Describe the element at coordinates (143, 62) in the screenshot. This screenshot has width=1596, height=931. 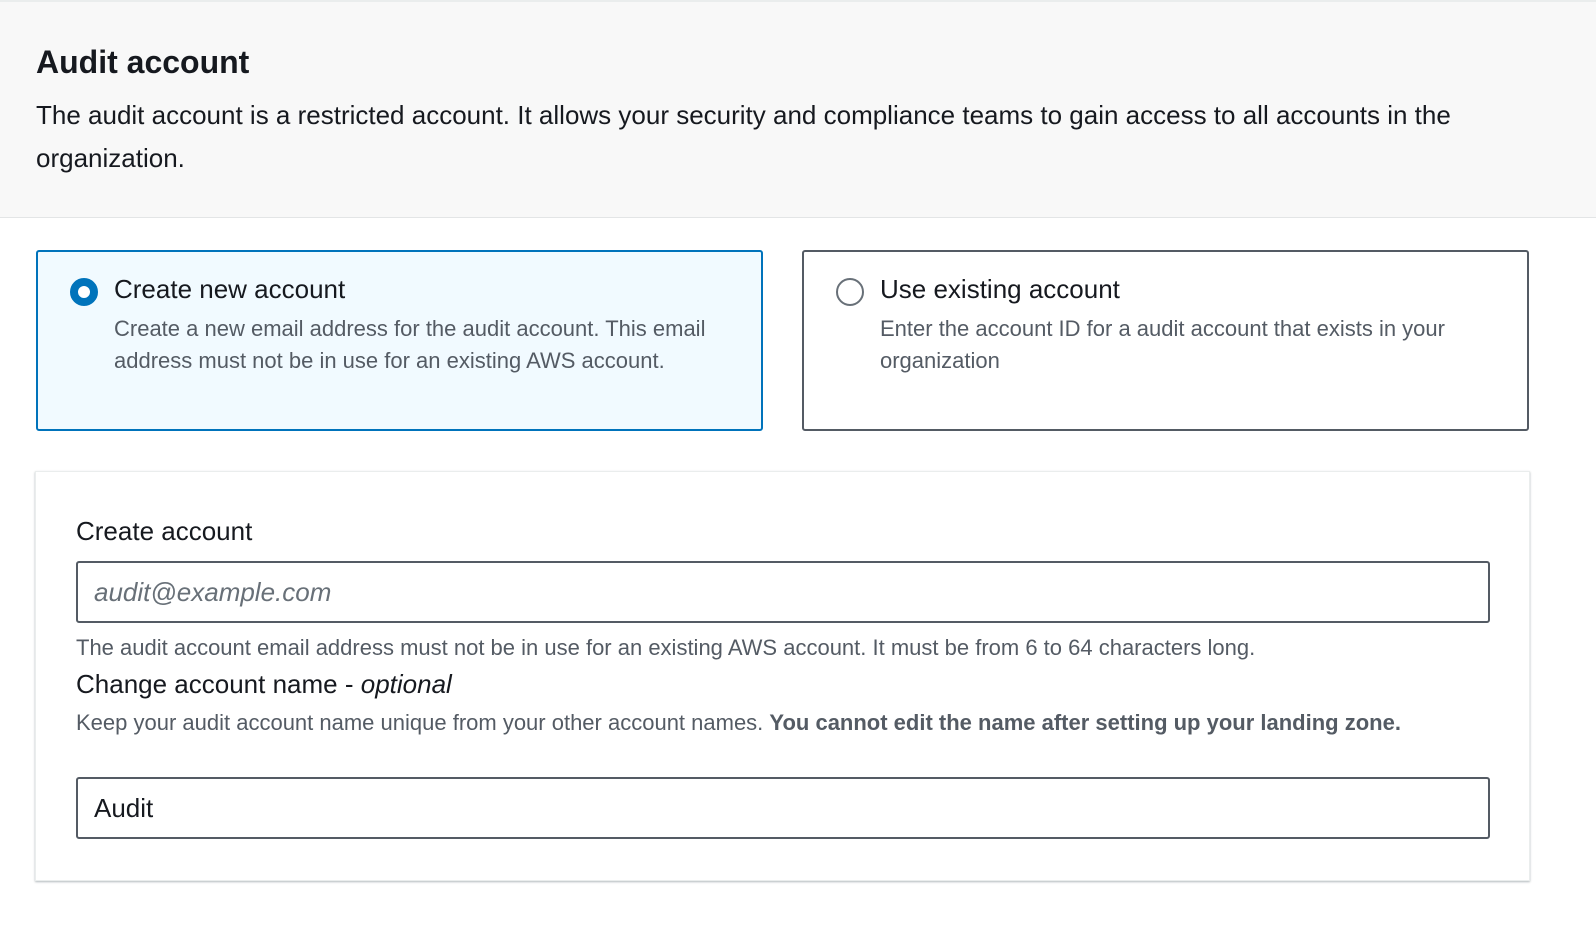
I see `page-title: Audit account` at that location.